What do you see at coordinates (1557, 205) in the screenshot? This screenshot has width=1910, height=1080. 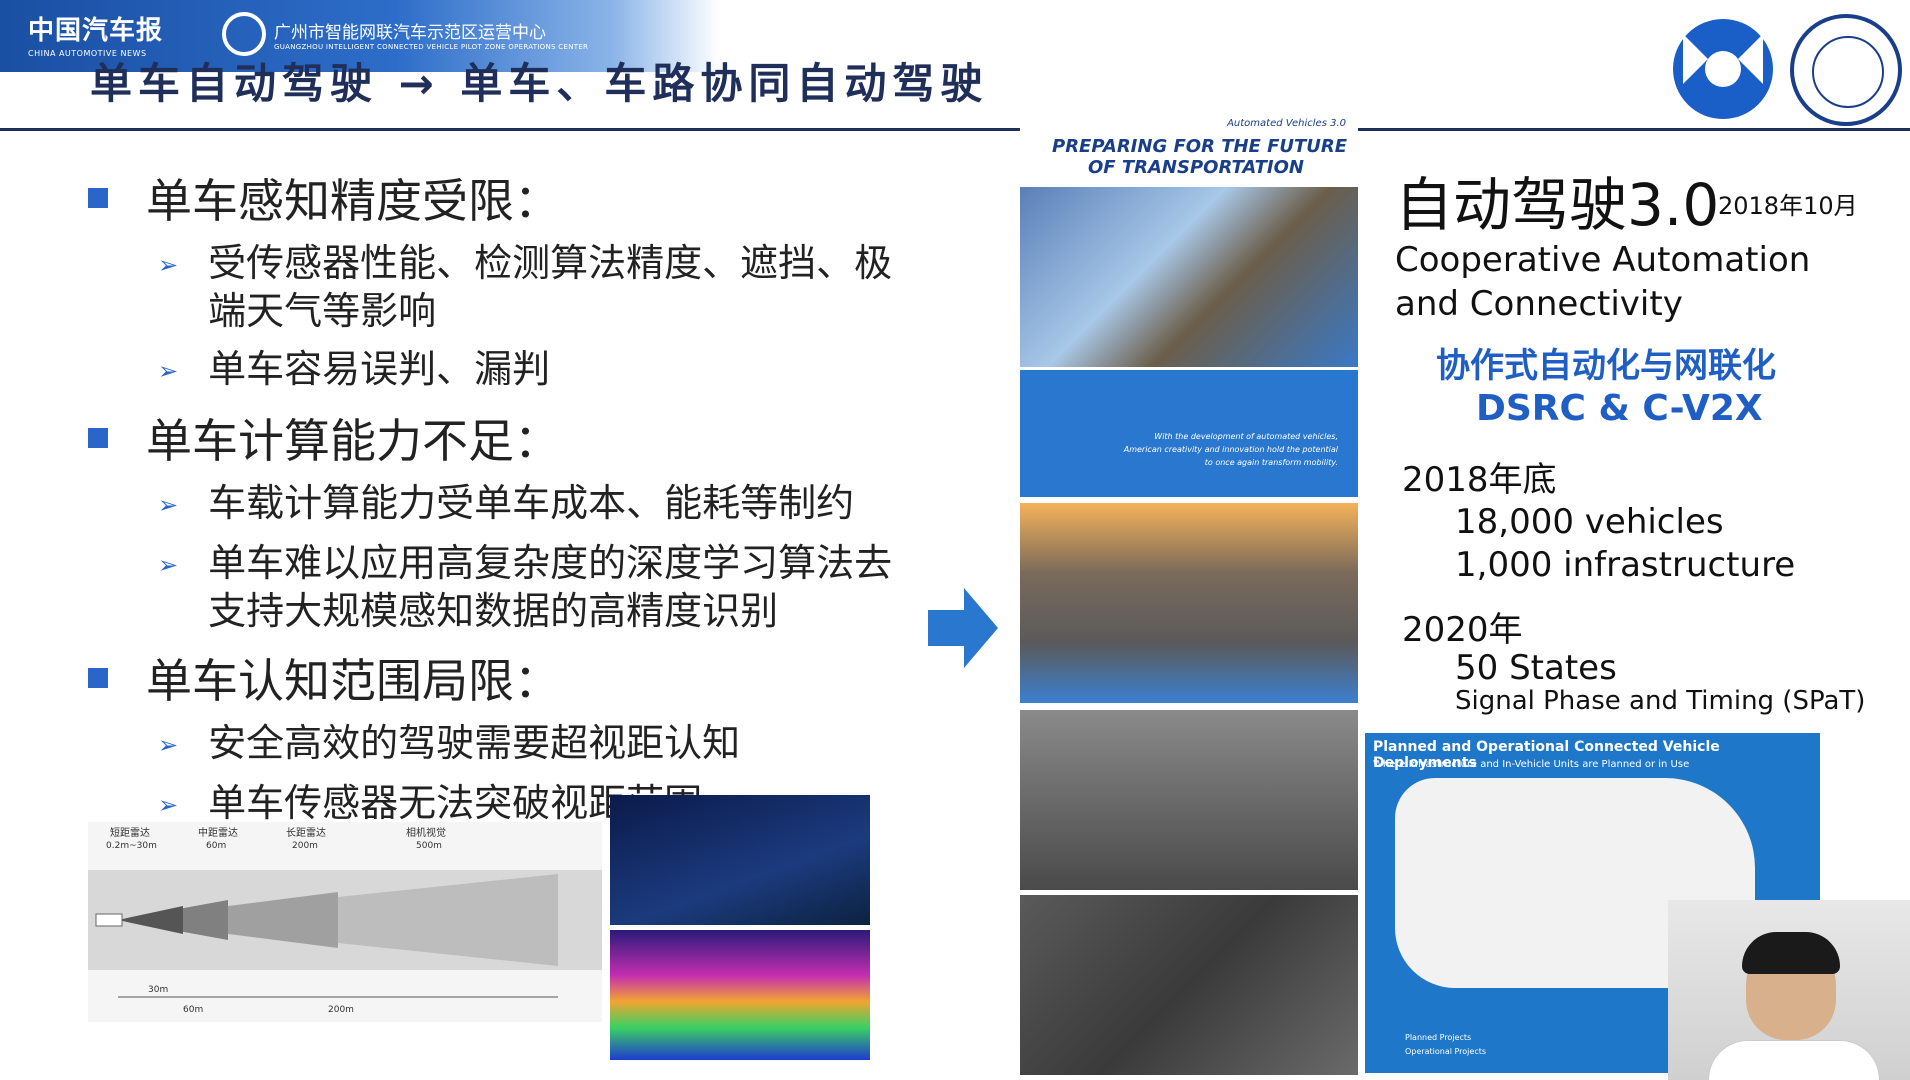 I see `ad30-heading: 自动驾驶3.0` at bounding box center [1557, 205].